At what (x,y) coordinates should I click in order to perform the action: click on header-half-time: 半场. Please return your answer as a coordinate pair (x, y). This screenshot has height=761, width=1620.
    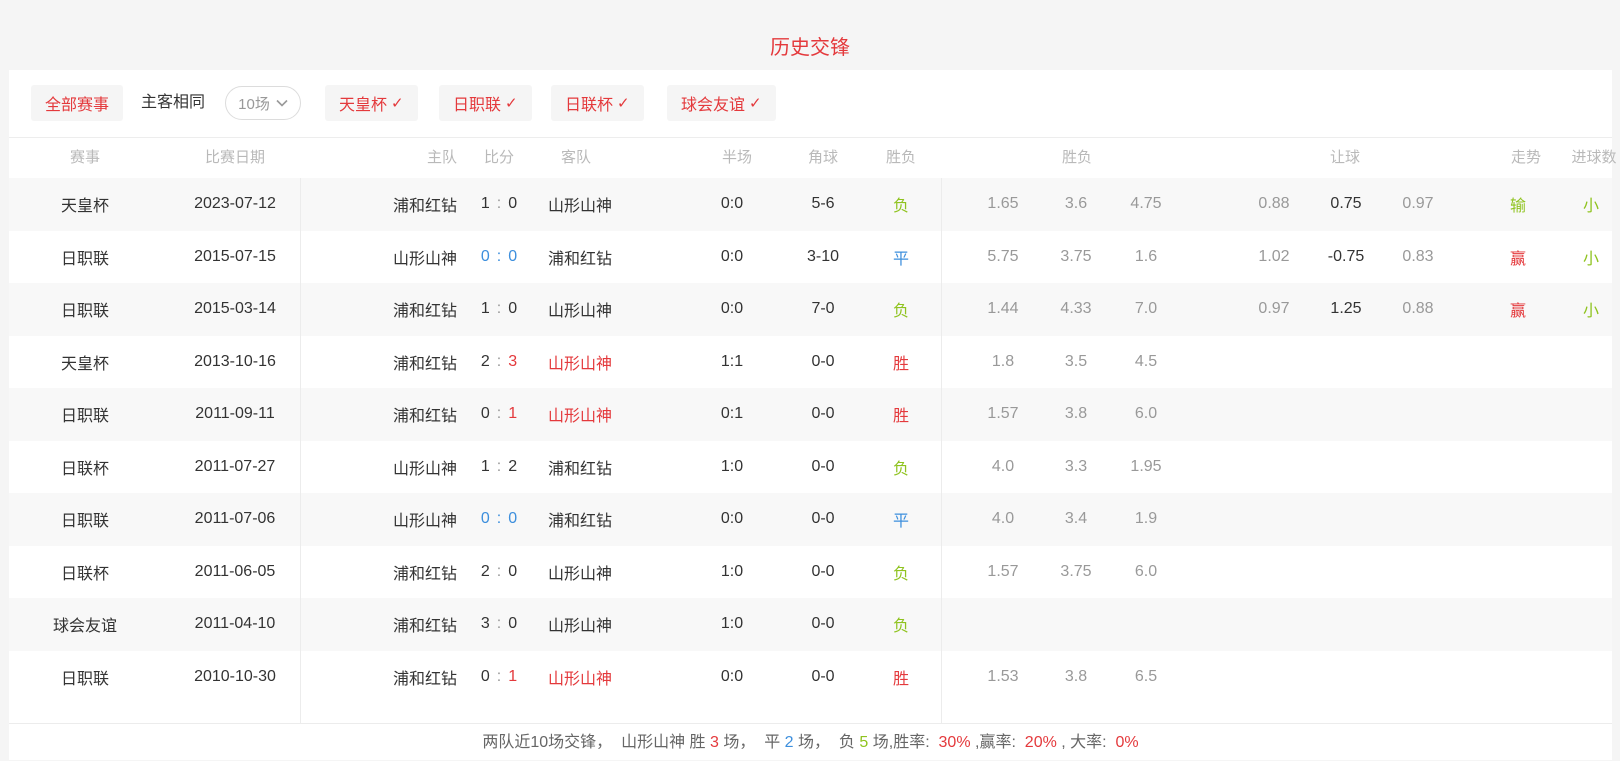
    Looking at the image, I should click on (737, 157).